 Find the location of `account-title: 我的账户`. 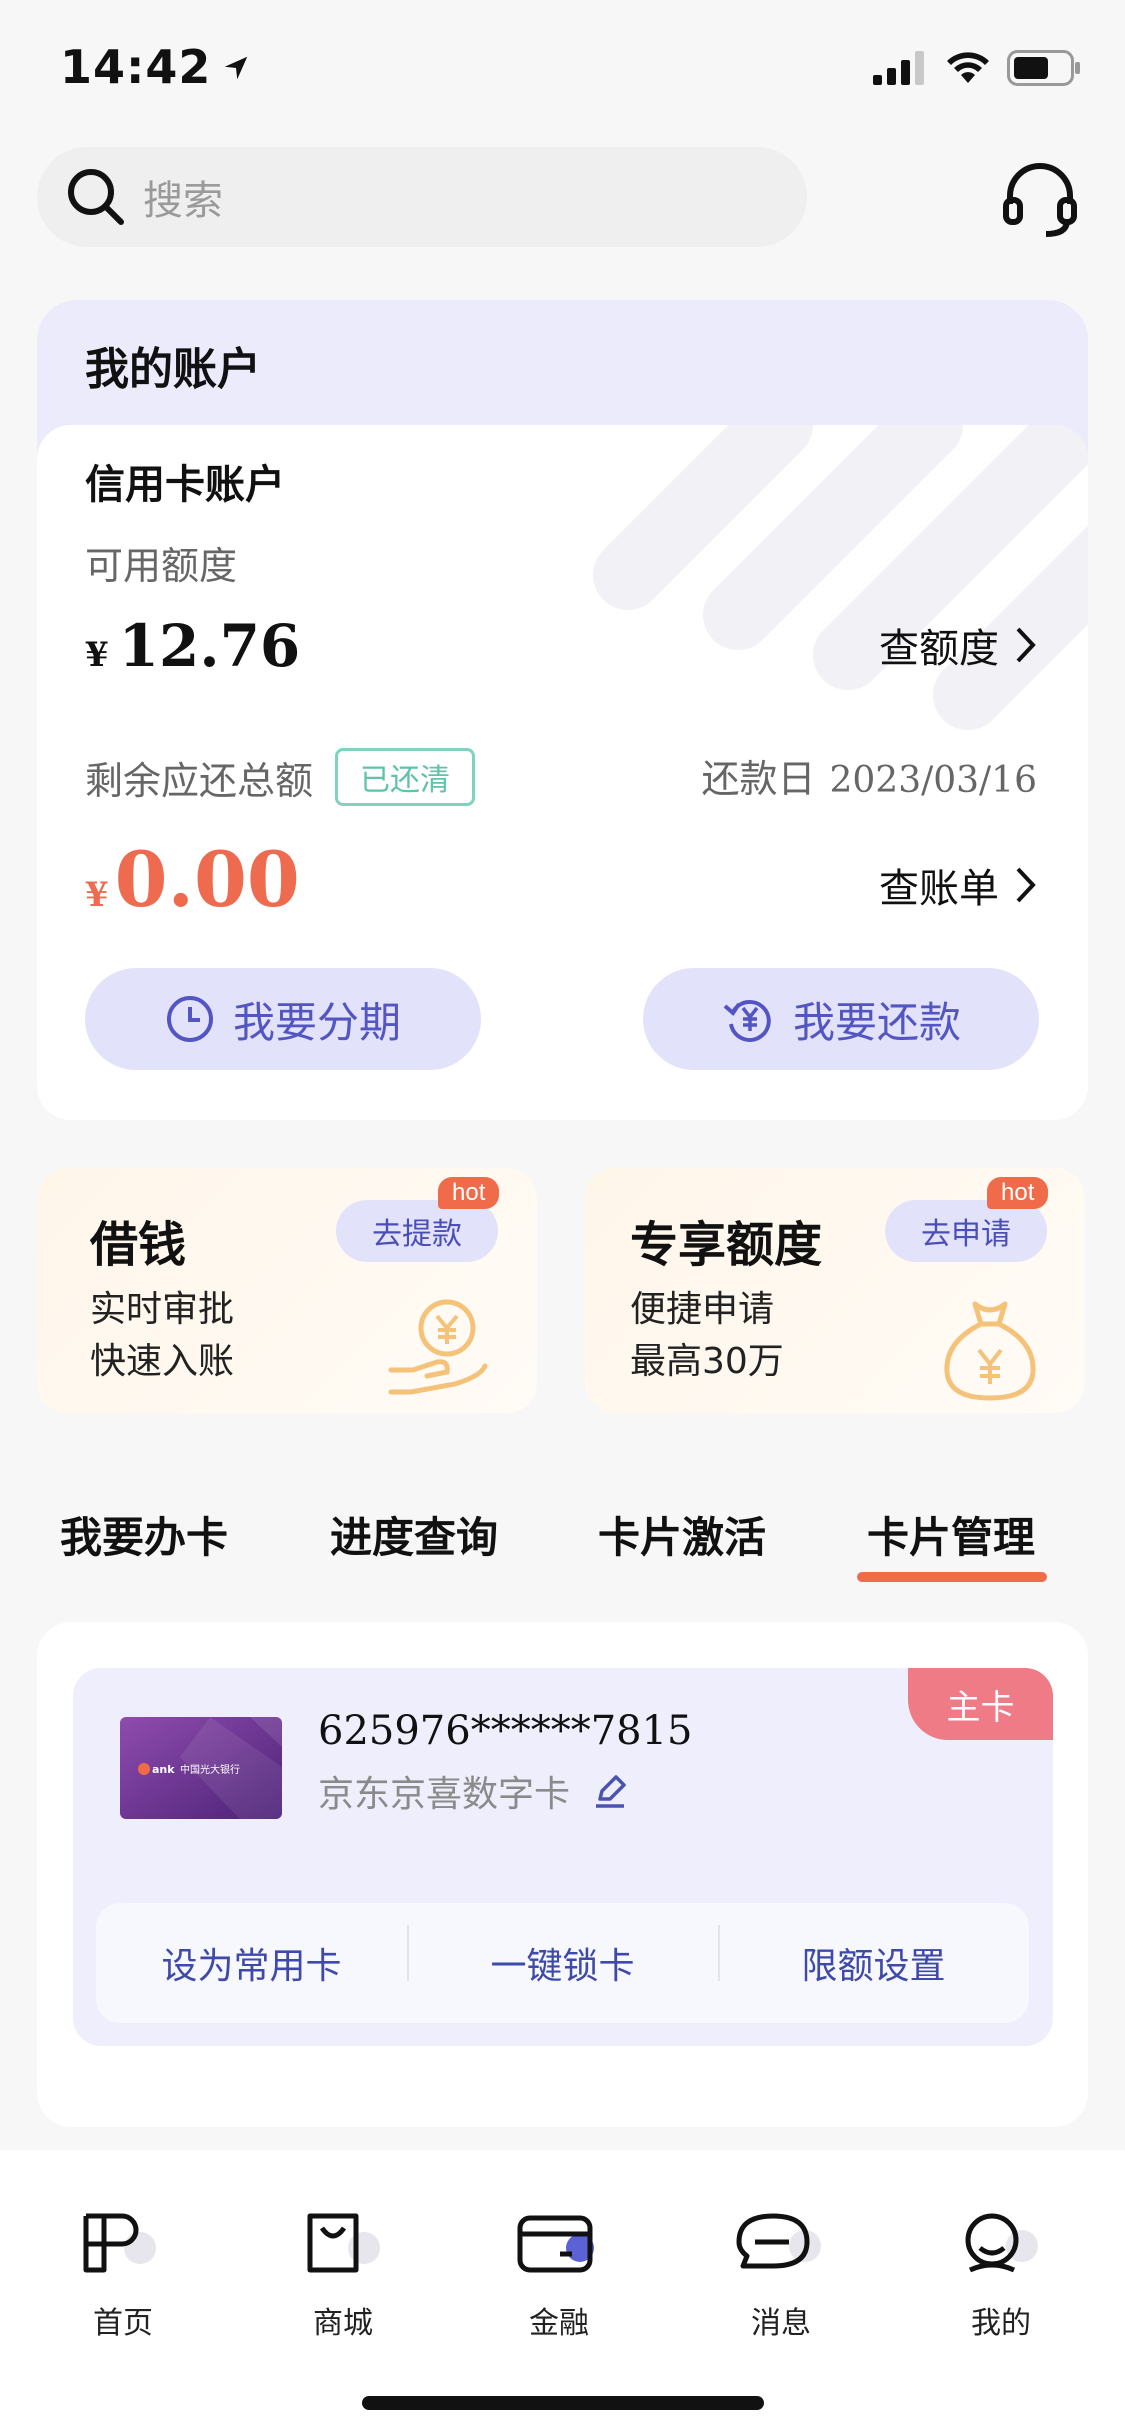

account-title: 我的账户 is located at coordinates (173, 369).